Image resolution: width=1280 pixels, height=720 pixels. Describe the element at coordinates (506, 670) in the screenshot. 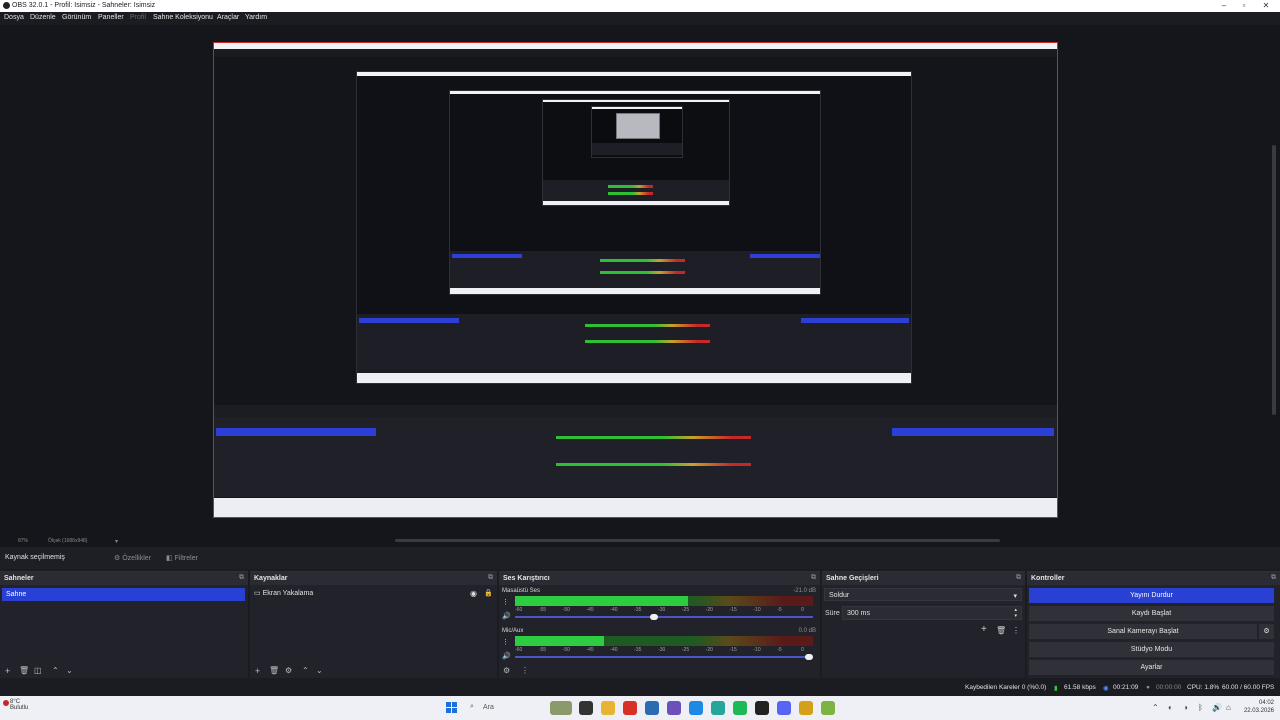

I see `advanced-audio-icon: ⚙` at that location.